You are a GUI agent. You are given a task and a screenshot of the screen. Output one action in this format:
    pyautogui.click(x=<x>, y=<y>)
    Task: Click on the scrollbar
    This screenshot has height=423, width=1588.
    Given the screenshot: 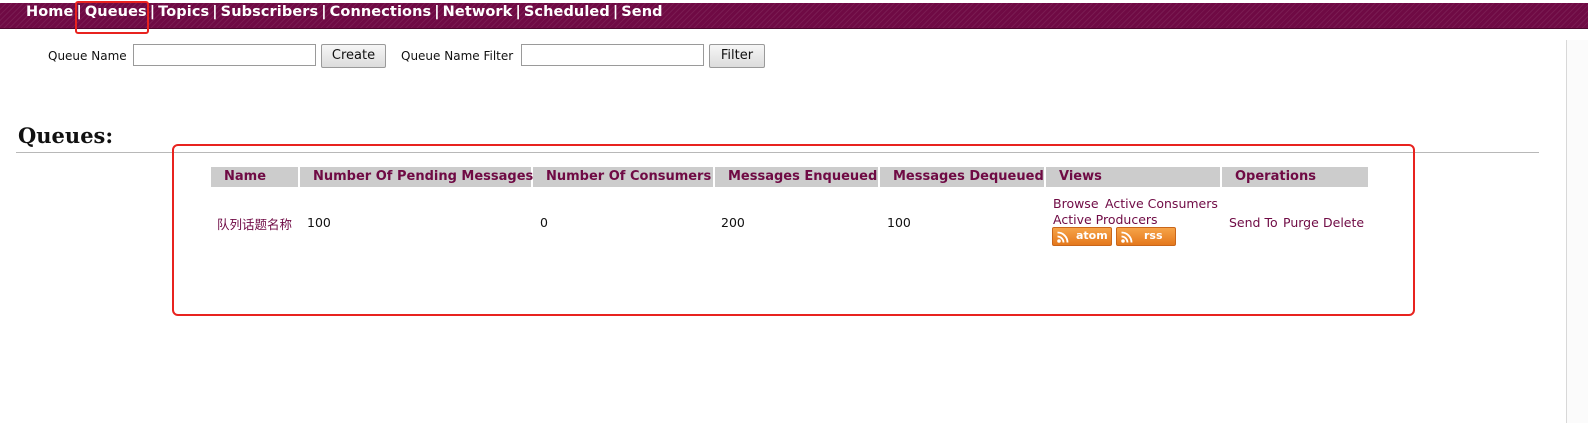 What is the action you would take?
    pyautogui.click(x=1577, y=231)
    